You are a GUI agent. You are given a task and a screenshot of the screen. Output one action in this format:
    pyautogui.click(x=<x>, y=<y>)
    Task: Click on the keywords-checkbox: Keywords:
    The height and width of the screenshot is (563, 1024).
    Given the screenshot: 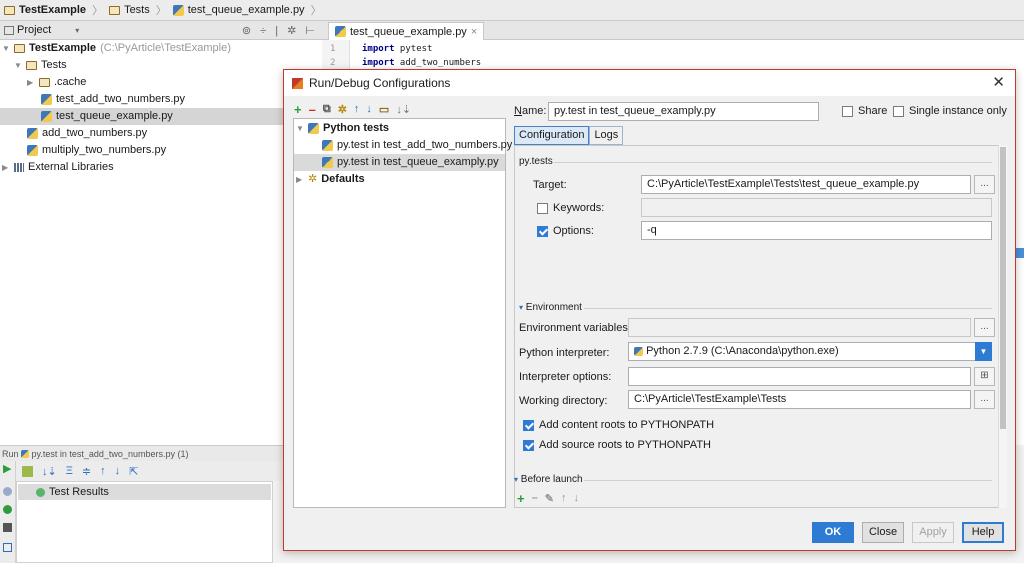 What is the action you would take?
    pyautogui.click(x=570, y=208)
    